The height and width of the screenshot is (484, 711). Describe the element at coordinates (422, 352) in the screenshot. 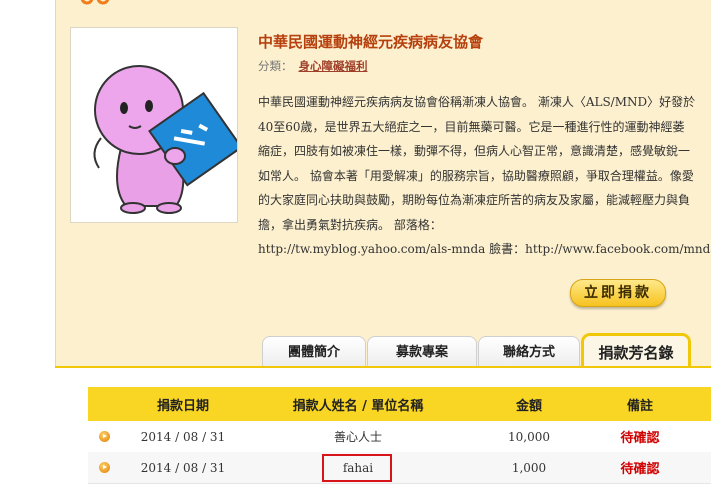

I see `tab-fundraising-projects: 募款專案` at that location.